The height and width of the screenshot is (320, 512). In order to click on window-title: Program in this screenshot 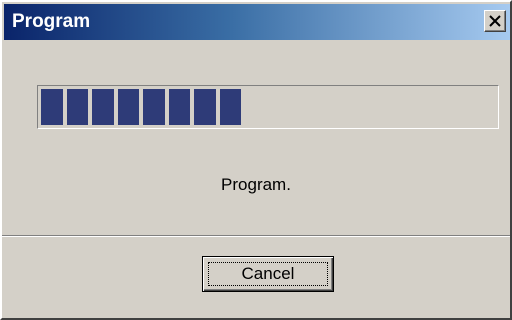, I will do `click(51, 21)`.